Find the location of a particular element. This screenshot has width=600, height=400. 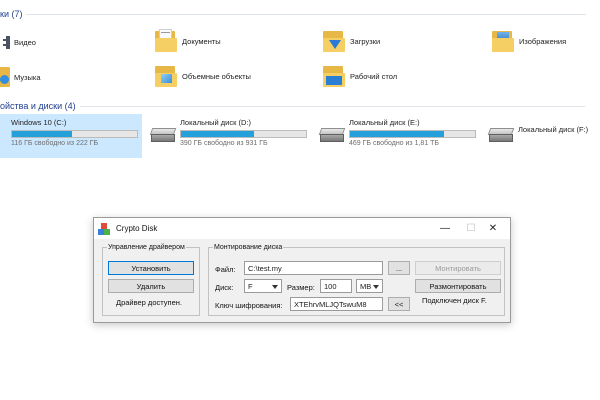

folder-item-label: Загрузки is located at coordinates (365, 41).